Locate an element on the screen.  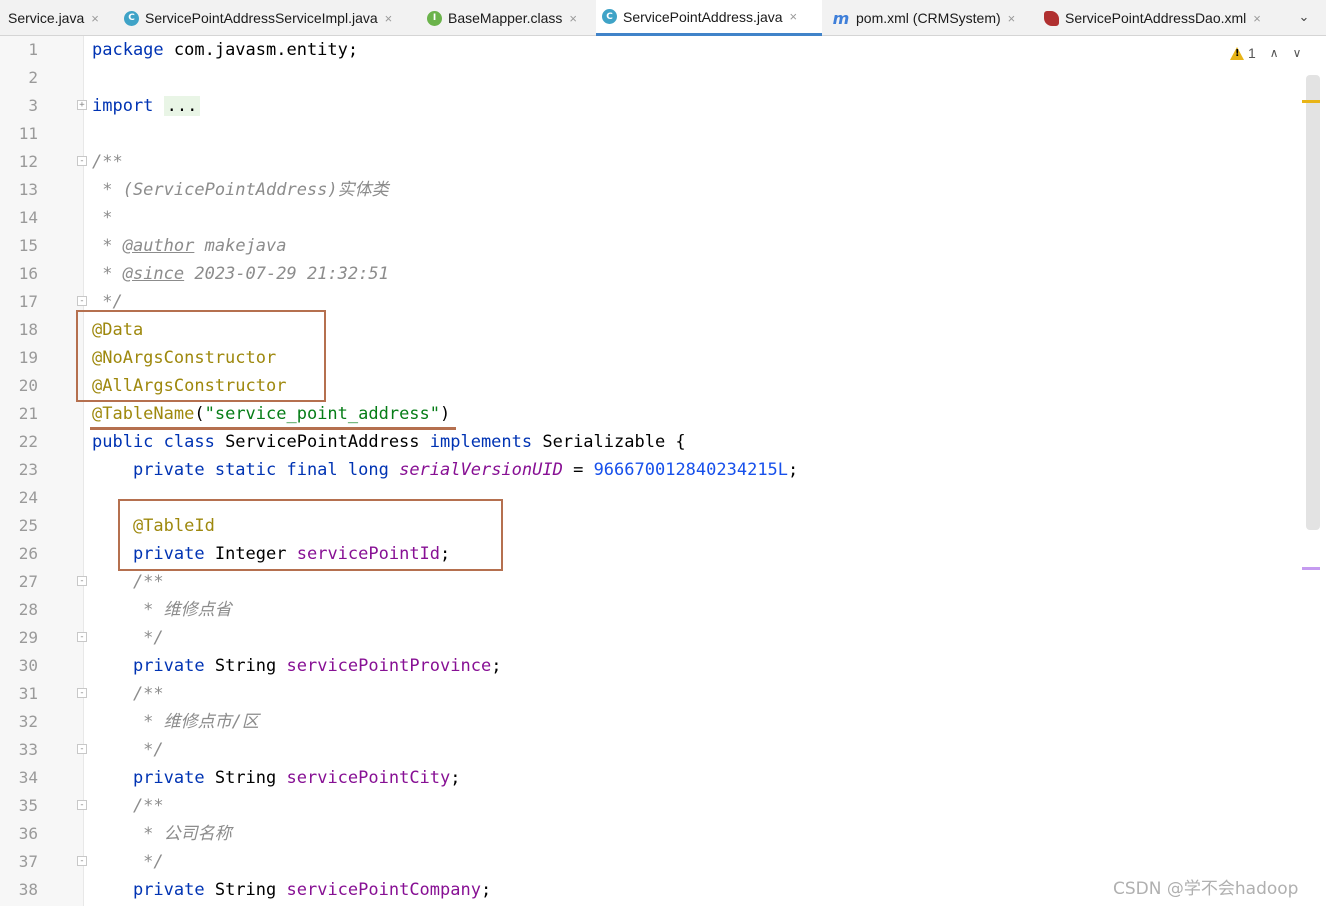
fold-expand-icon: + is located at coordinates (82, 105).